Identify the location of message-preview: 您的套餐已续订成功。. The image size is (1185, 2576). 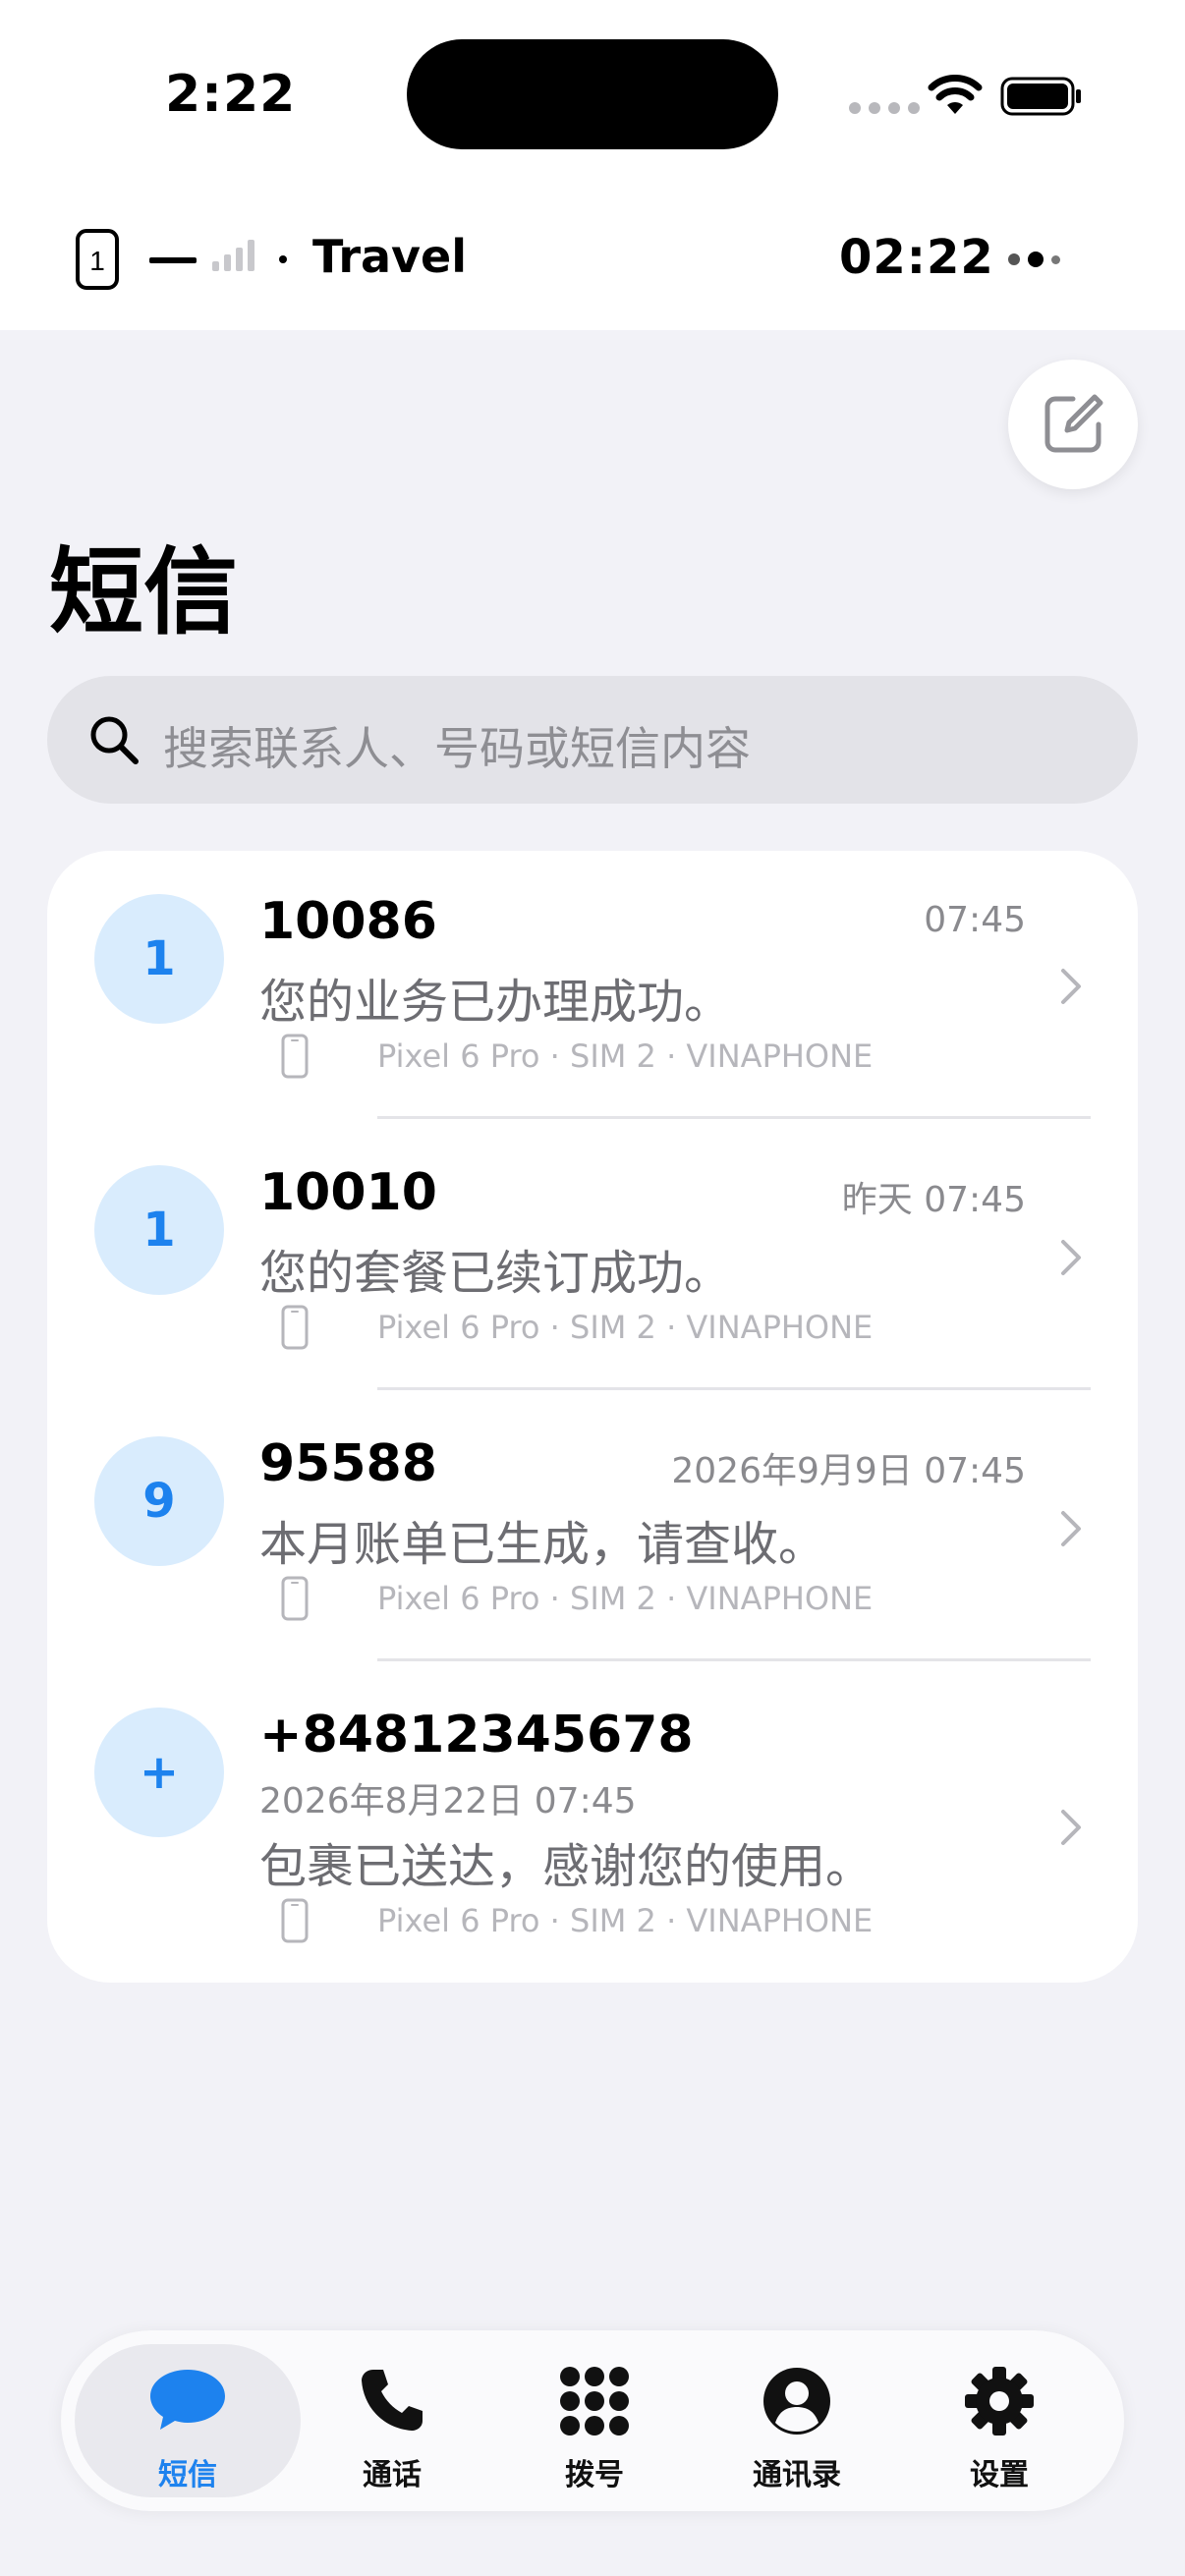
(496, 1273).